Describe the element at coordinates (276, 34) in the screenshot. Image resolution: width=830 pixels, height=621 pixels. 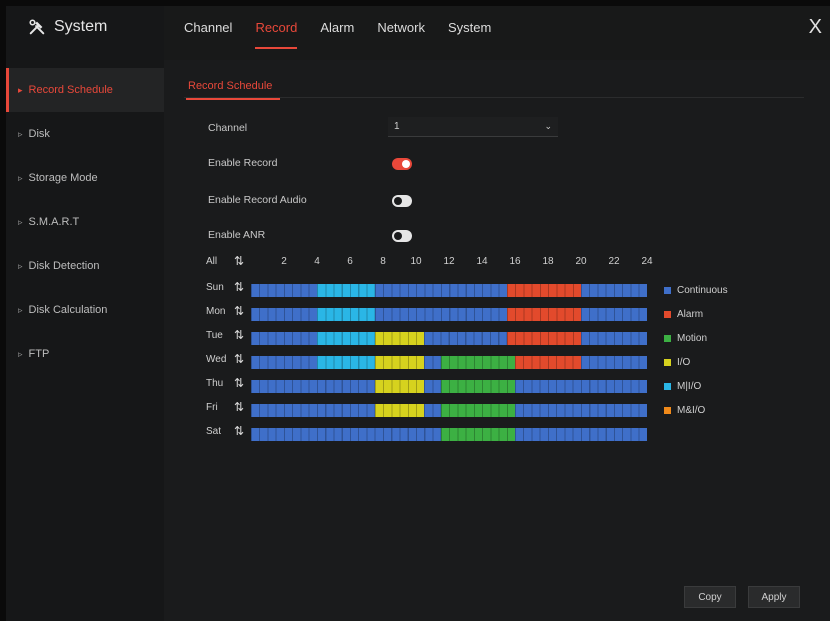
I see `tab-record: Record` at that location.